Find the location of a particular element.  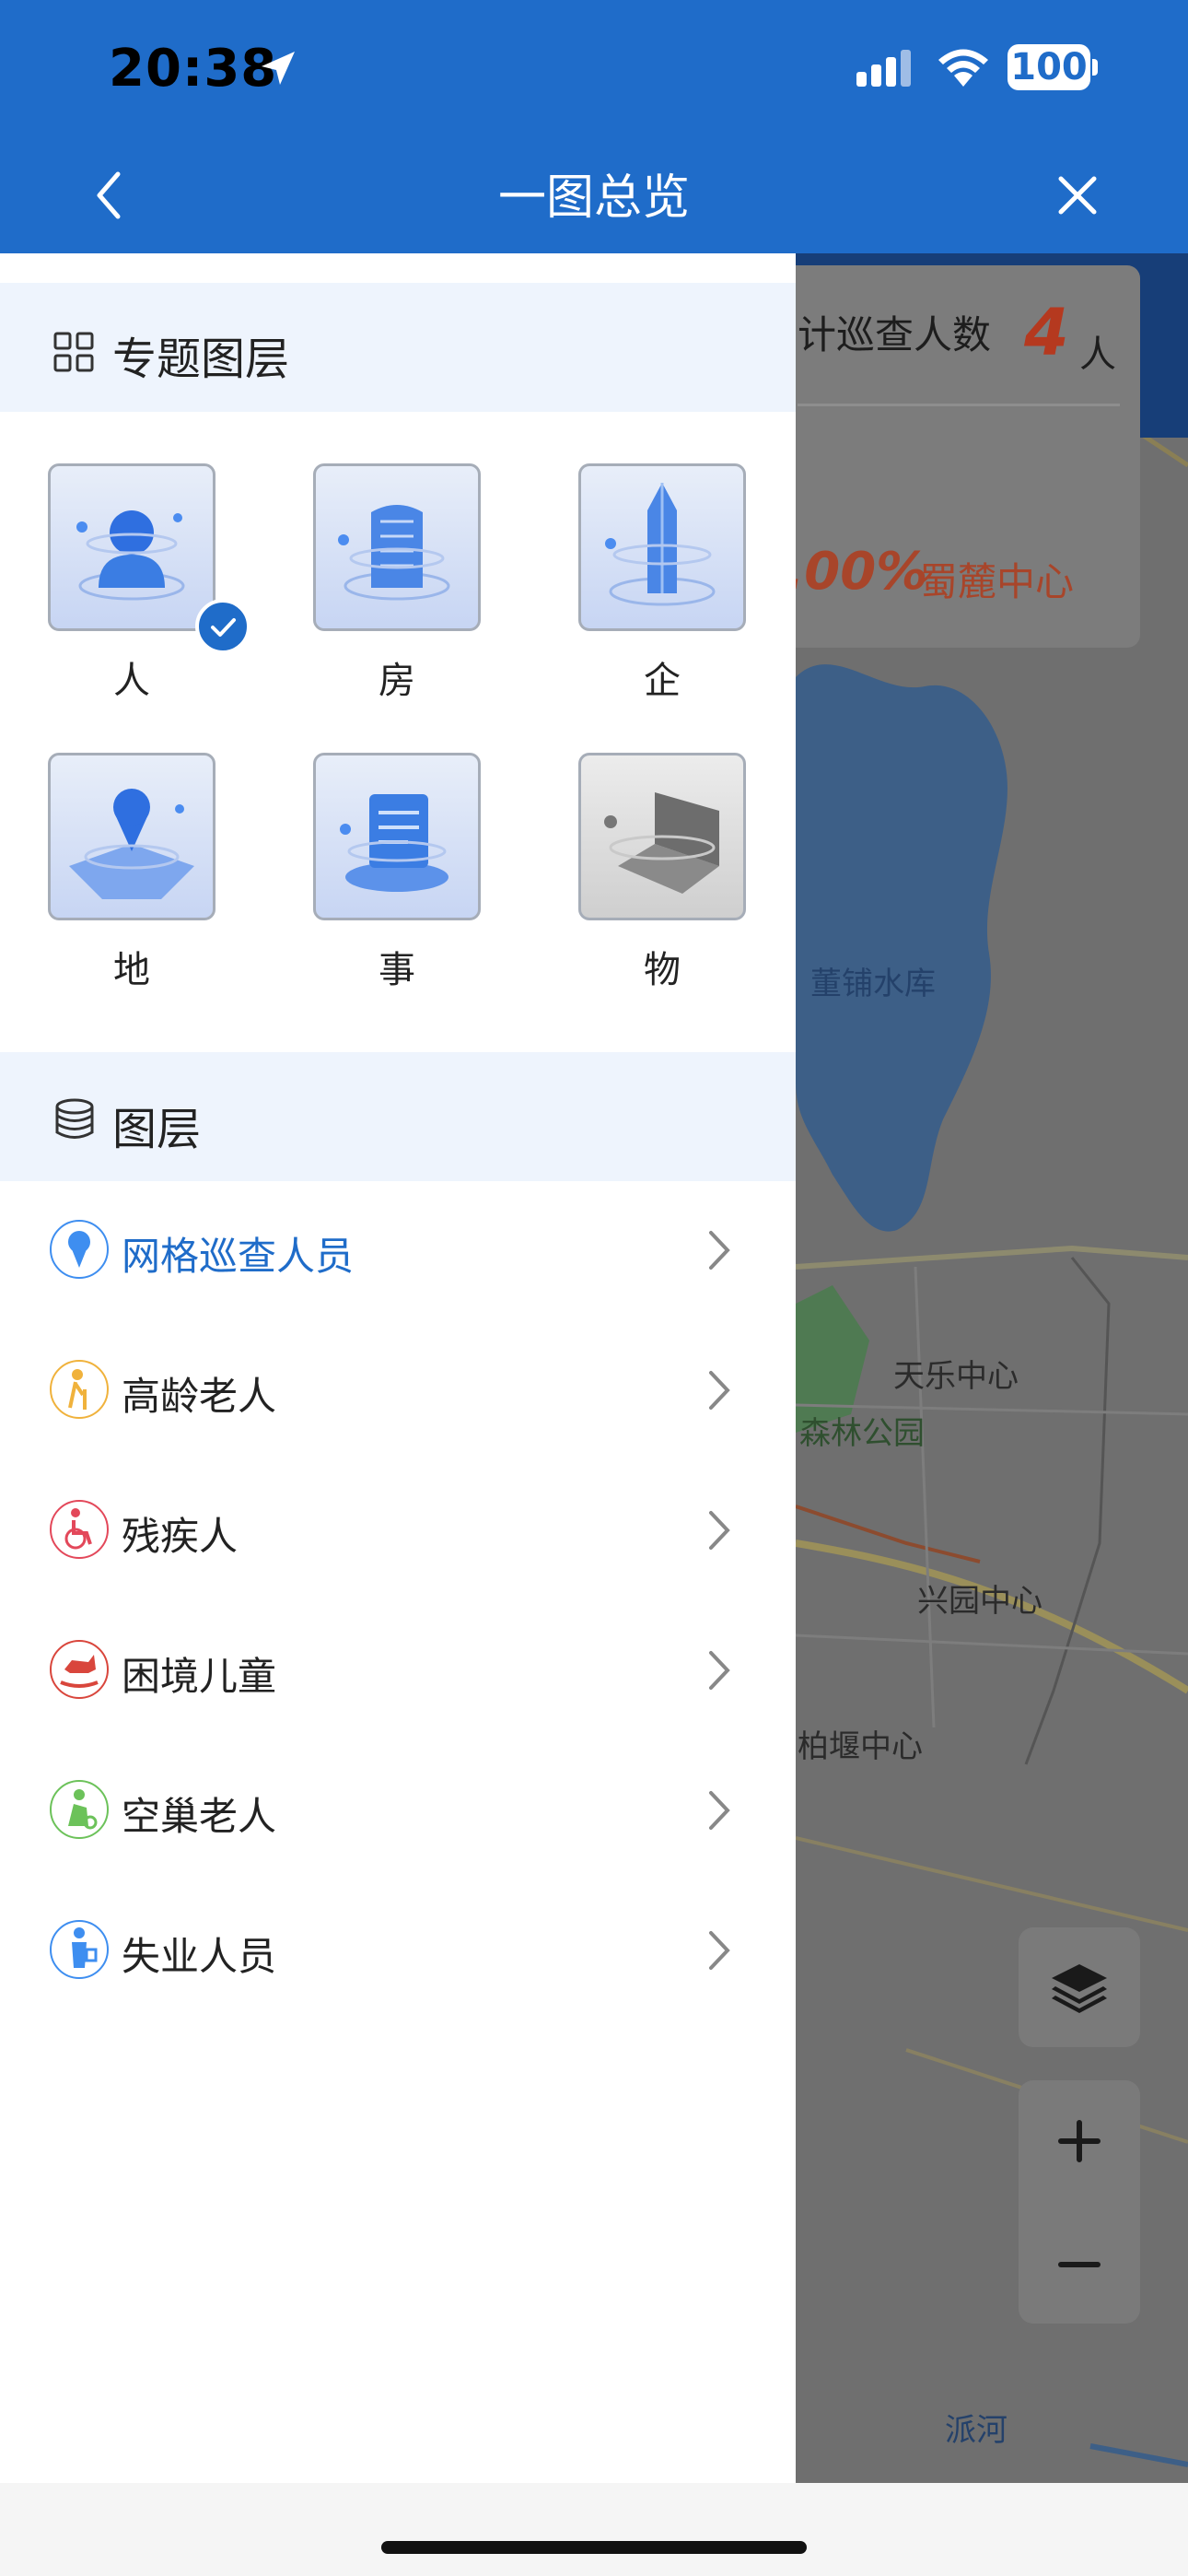

layer-label: 残疾人 is located at coordinates (180, 1536).